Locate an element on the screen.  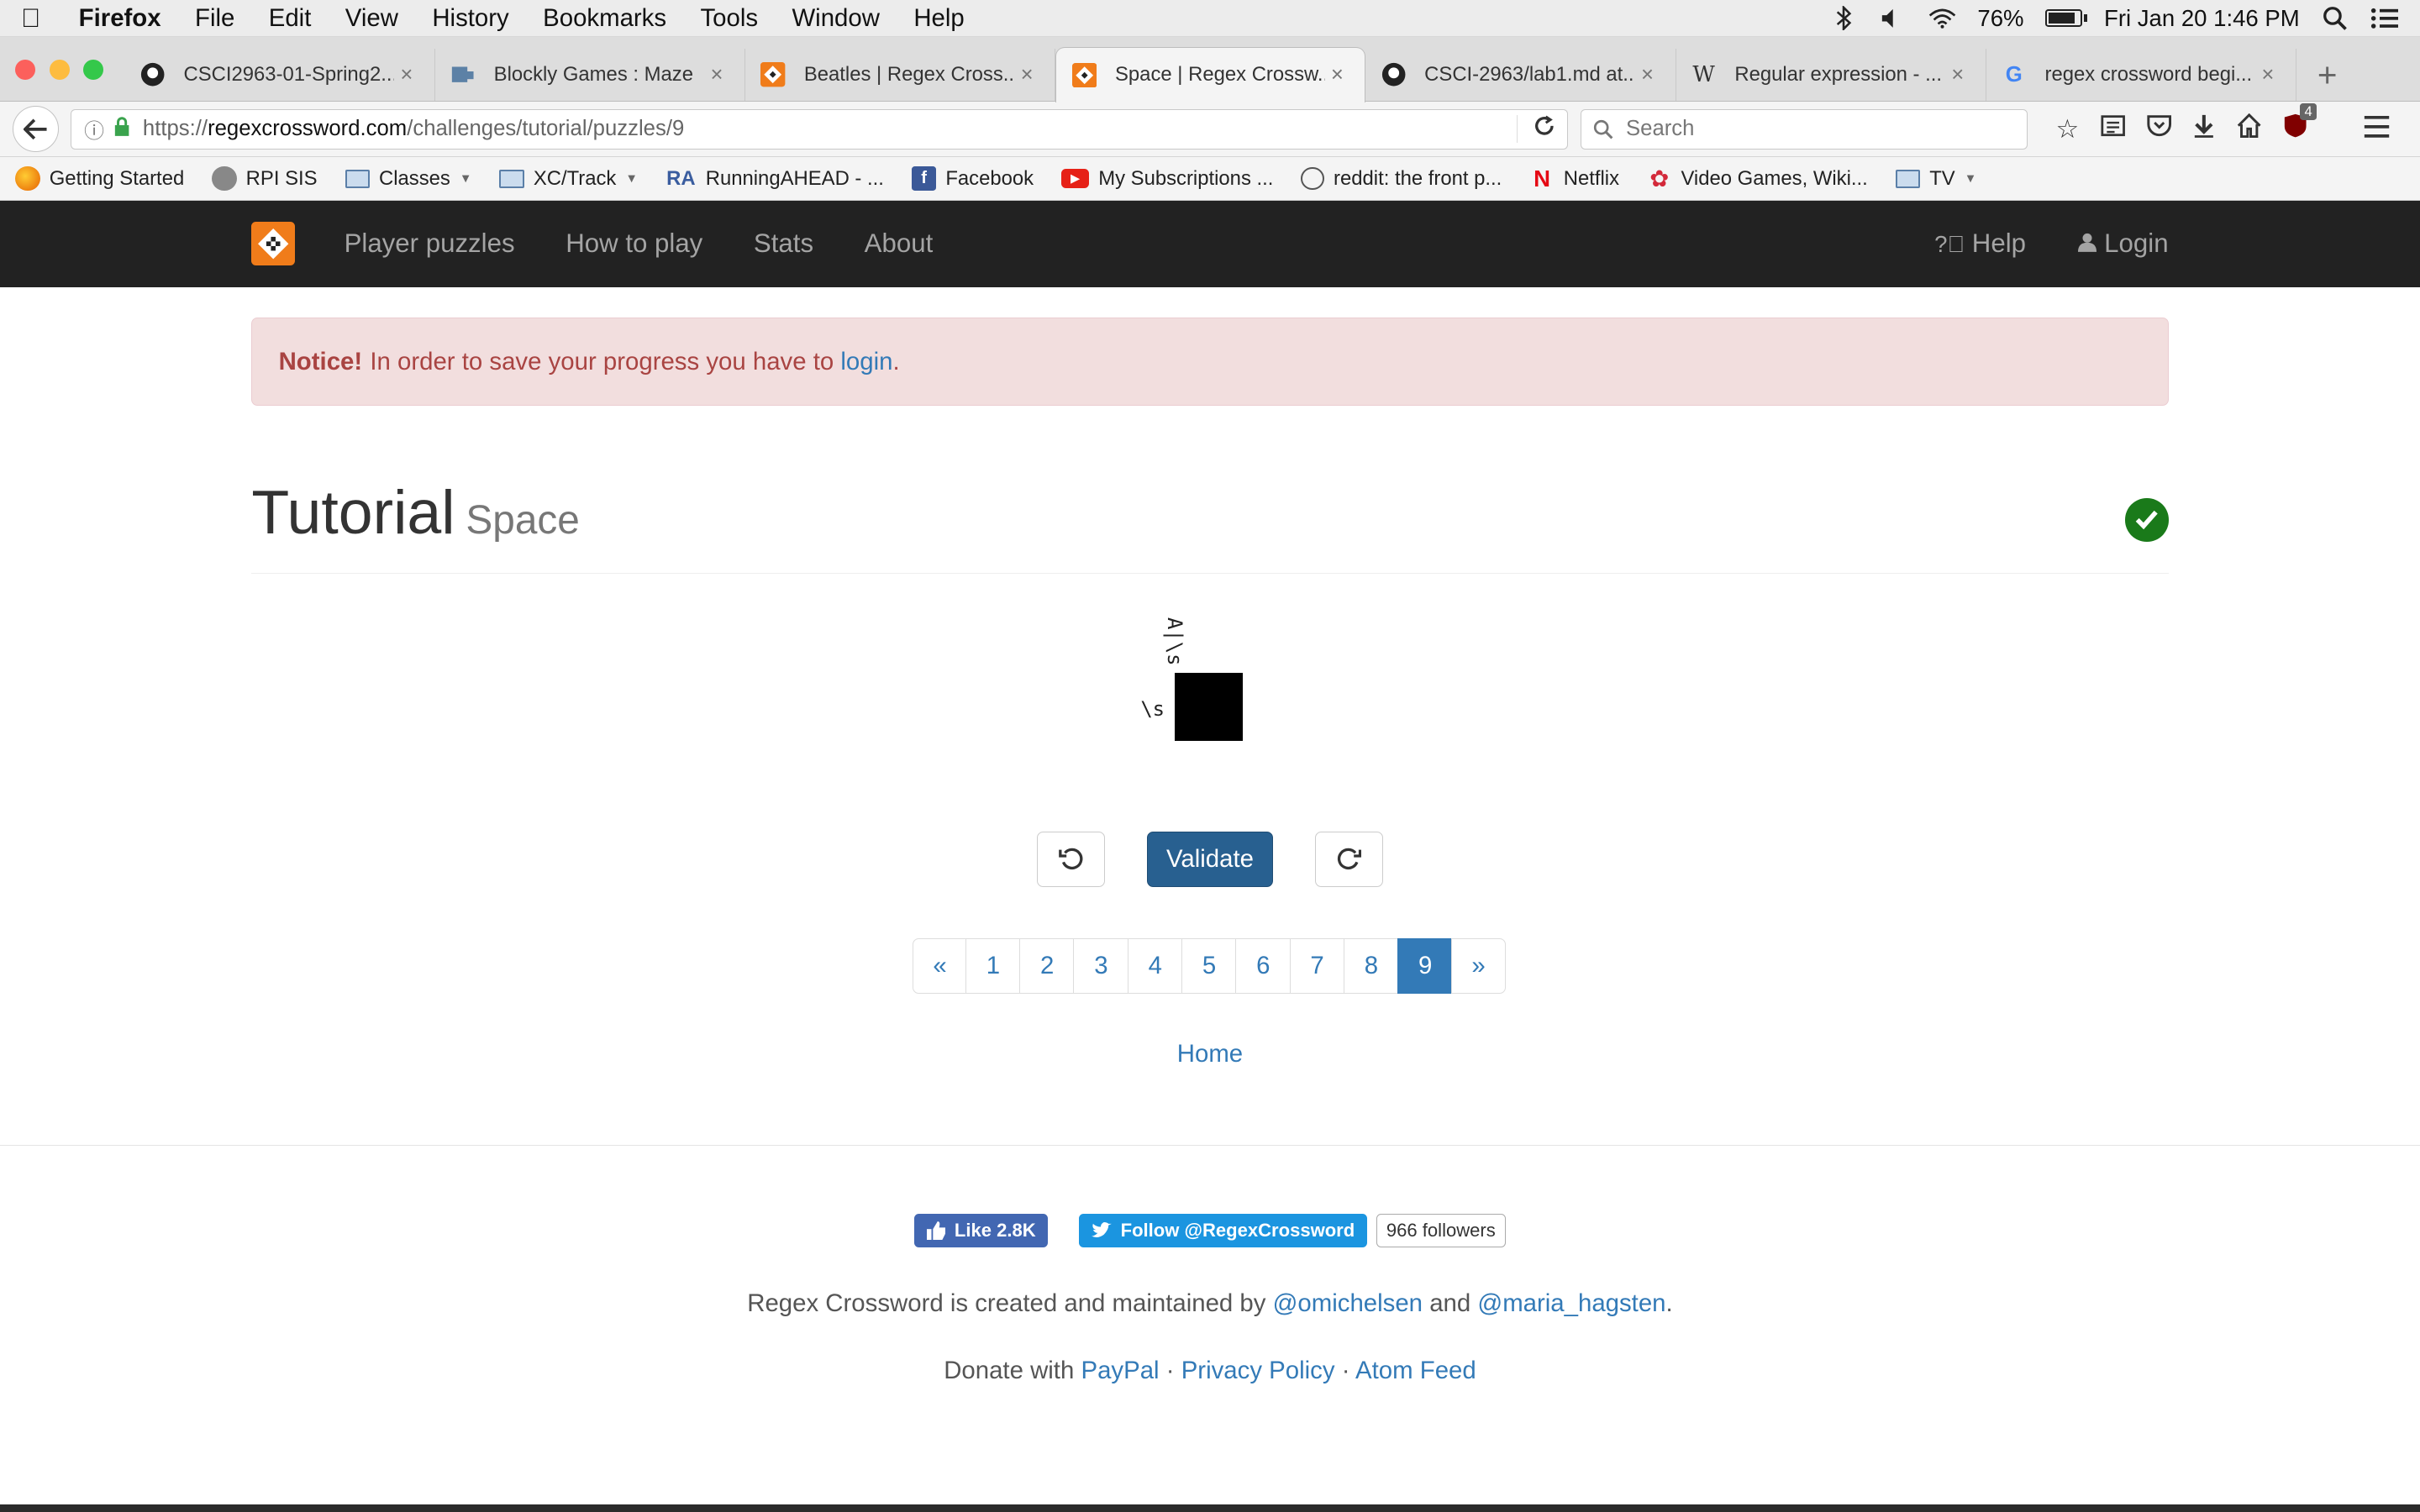
wifi-icon is located at coordinates (1942, 18).